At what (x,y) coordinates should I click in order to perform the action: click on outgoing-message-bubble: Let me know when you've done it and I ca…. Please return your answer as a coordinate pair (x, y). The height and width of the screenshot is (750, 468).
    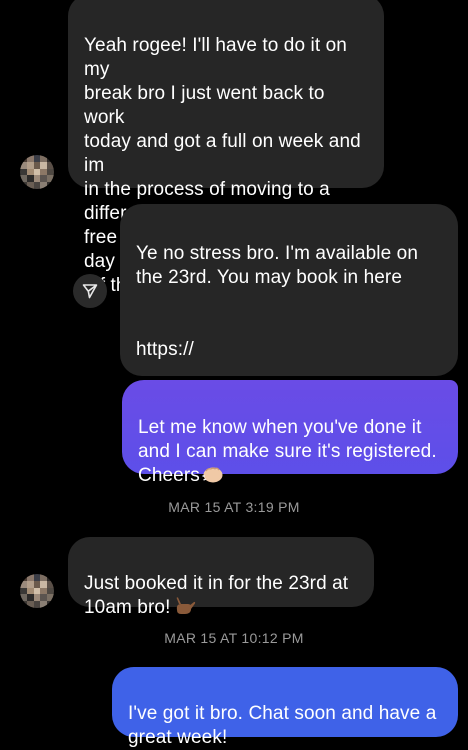
    Looking at the image, I should click on (290, 433).